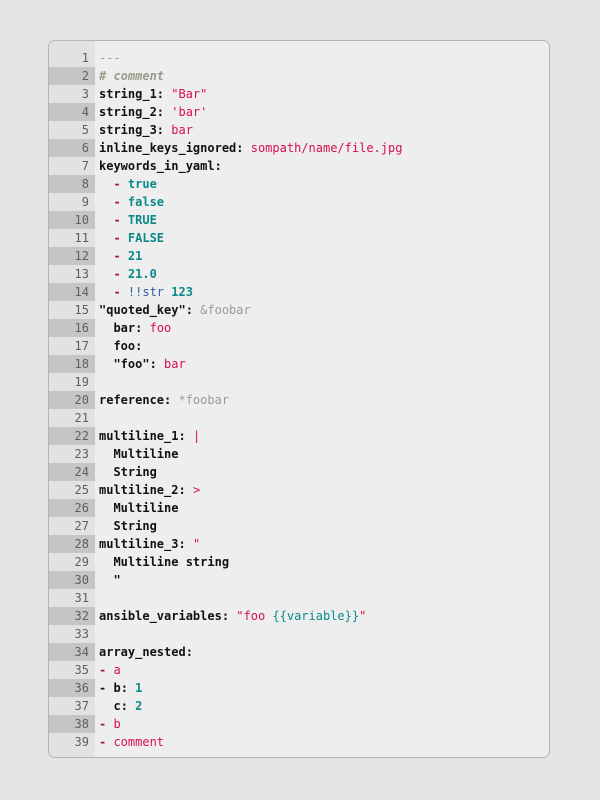 The width and height of the screenshot is (600, 800). What do you see at coordinates (142, 184) in the screenshot?
I see `code-token: true` at bounding box center [142, 184].